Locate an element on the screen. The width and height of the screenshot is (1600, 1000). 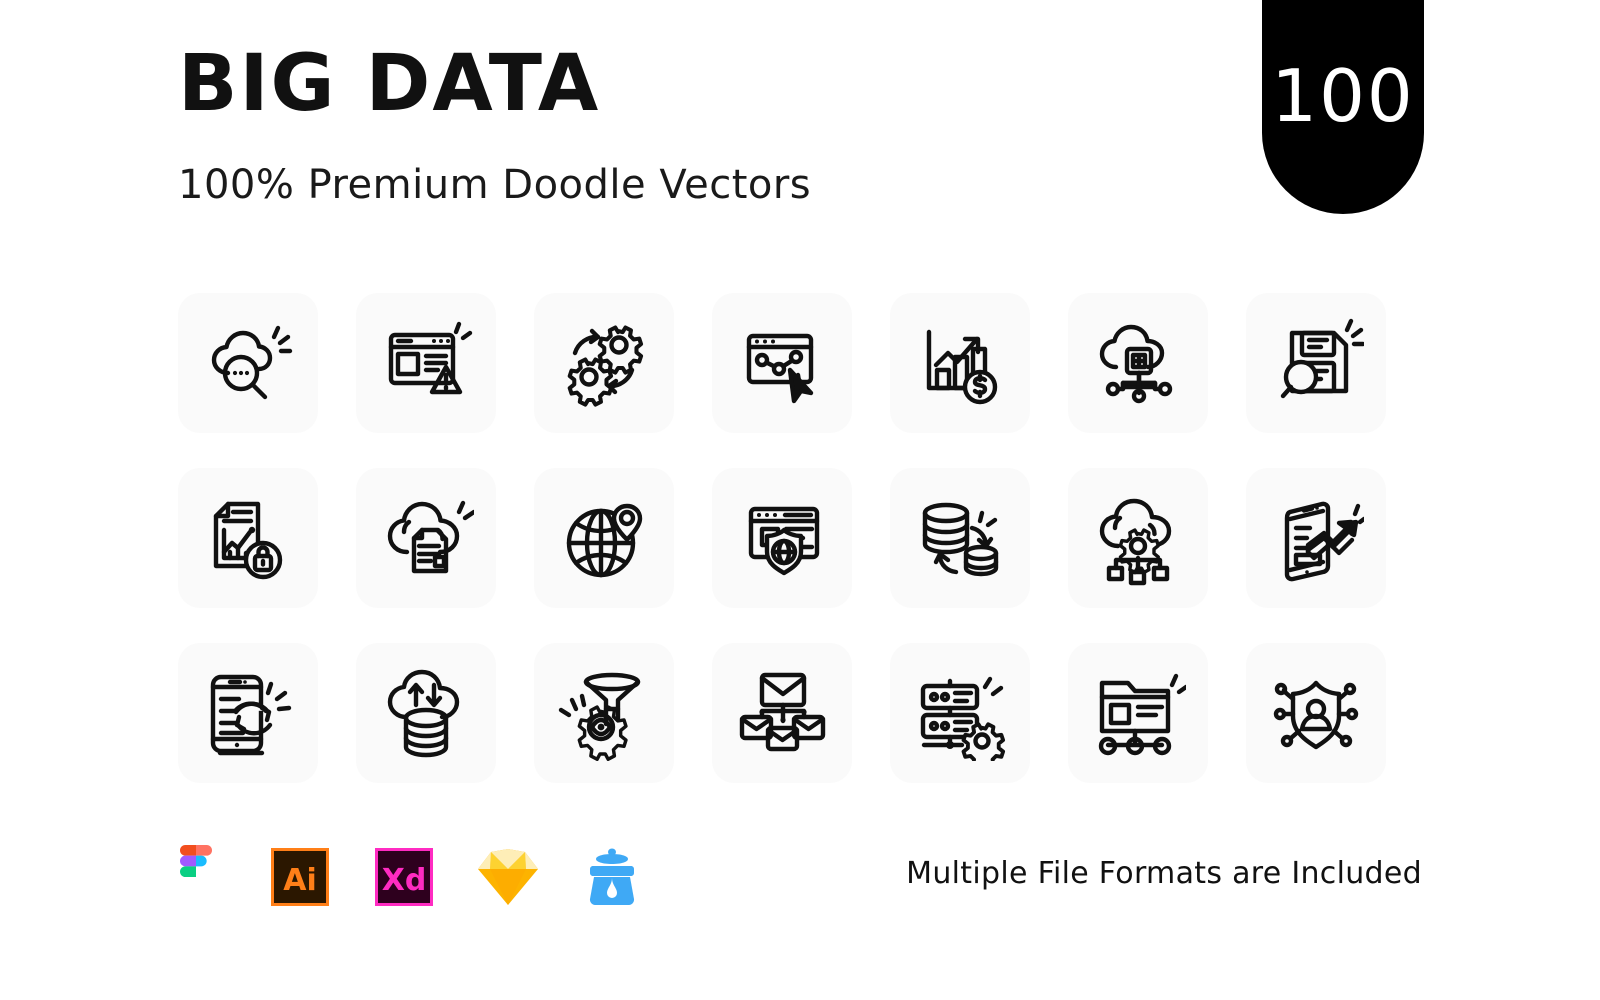
sketch-logo is located at coordinates (508, 877).